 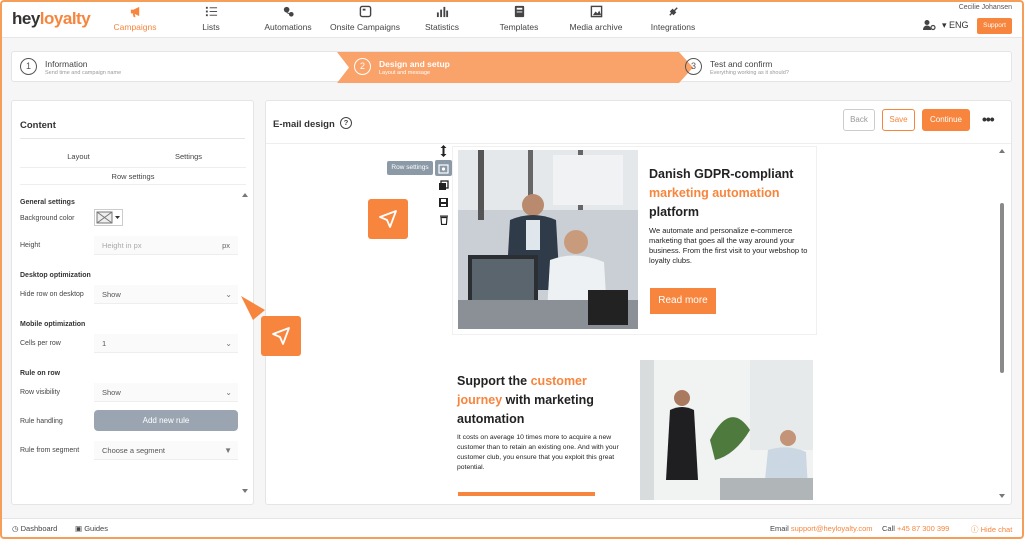 What do you see at coordinates (519, 11) in the screenshot?
I see `template-icon` at bounding box center [519, 11].